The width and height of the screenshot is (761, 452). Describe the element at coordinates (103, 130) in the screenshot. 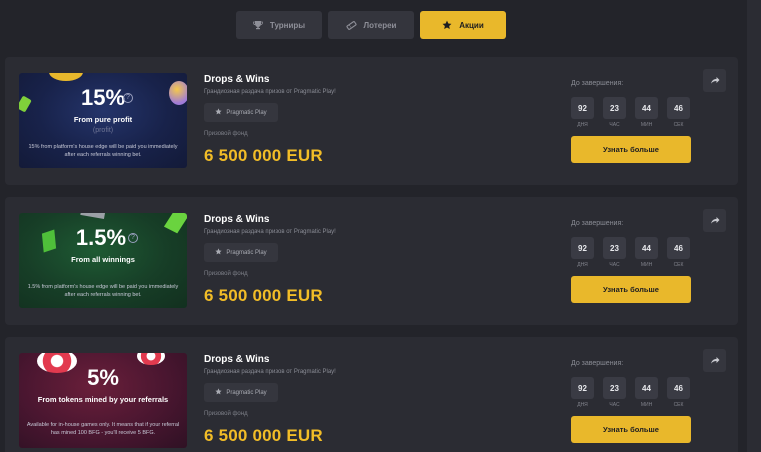

I see `banner-subtitle-secondary: (profit)` at that location.